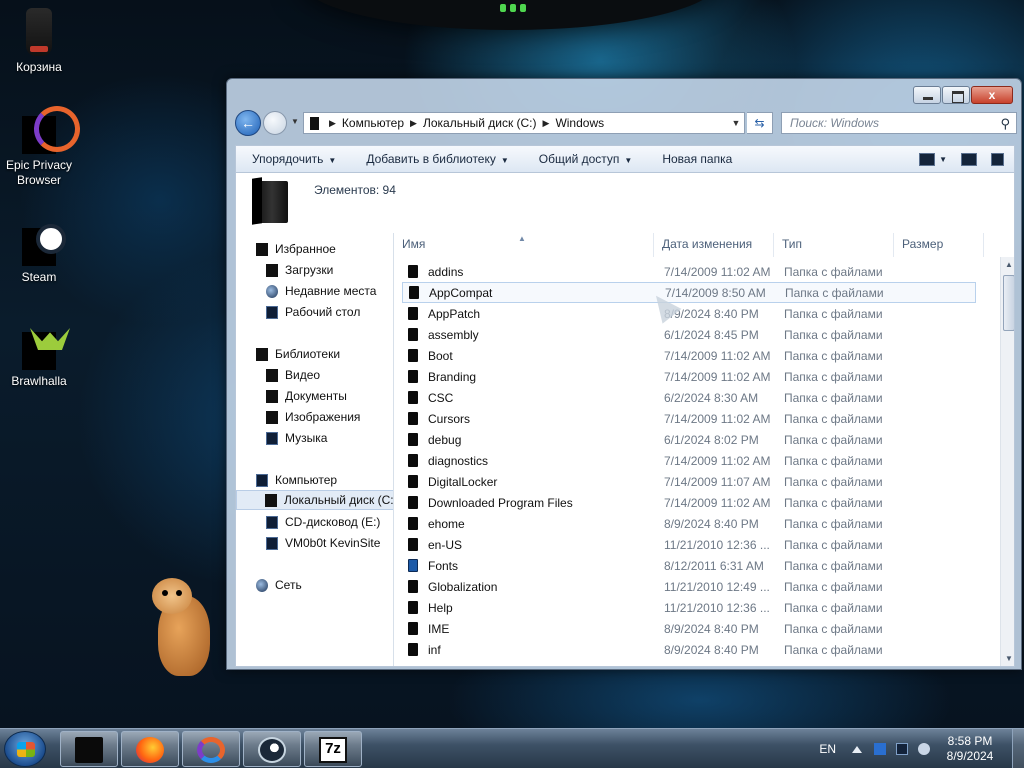  Describe the element at coordinates (689, 544) in the screenshot. I see `table-row: en-US 11/21/2010 12:36 ... Папка с файлами` at that location.